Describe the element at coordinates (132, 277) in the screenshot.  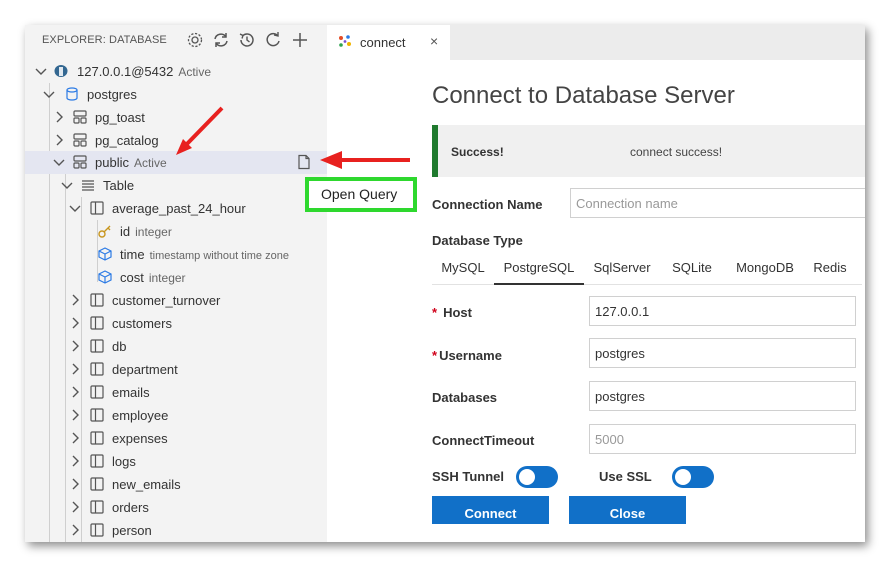
I see `column-name: cost` at that location.